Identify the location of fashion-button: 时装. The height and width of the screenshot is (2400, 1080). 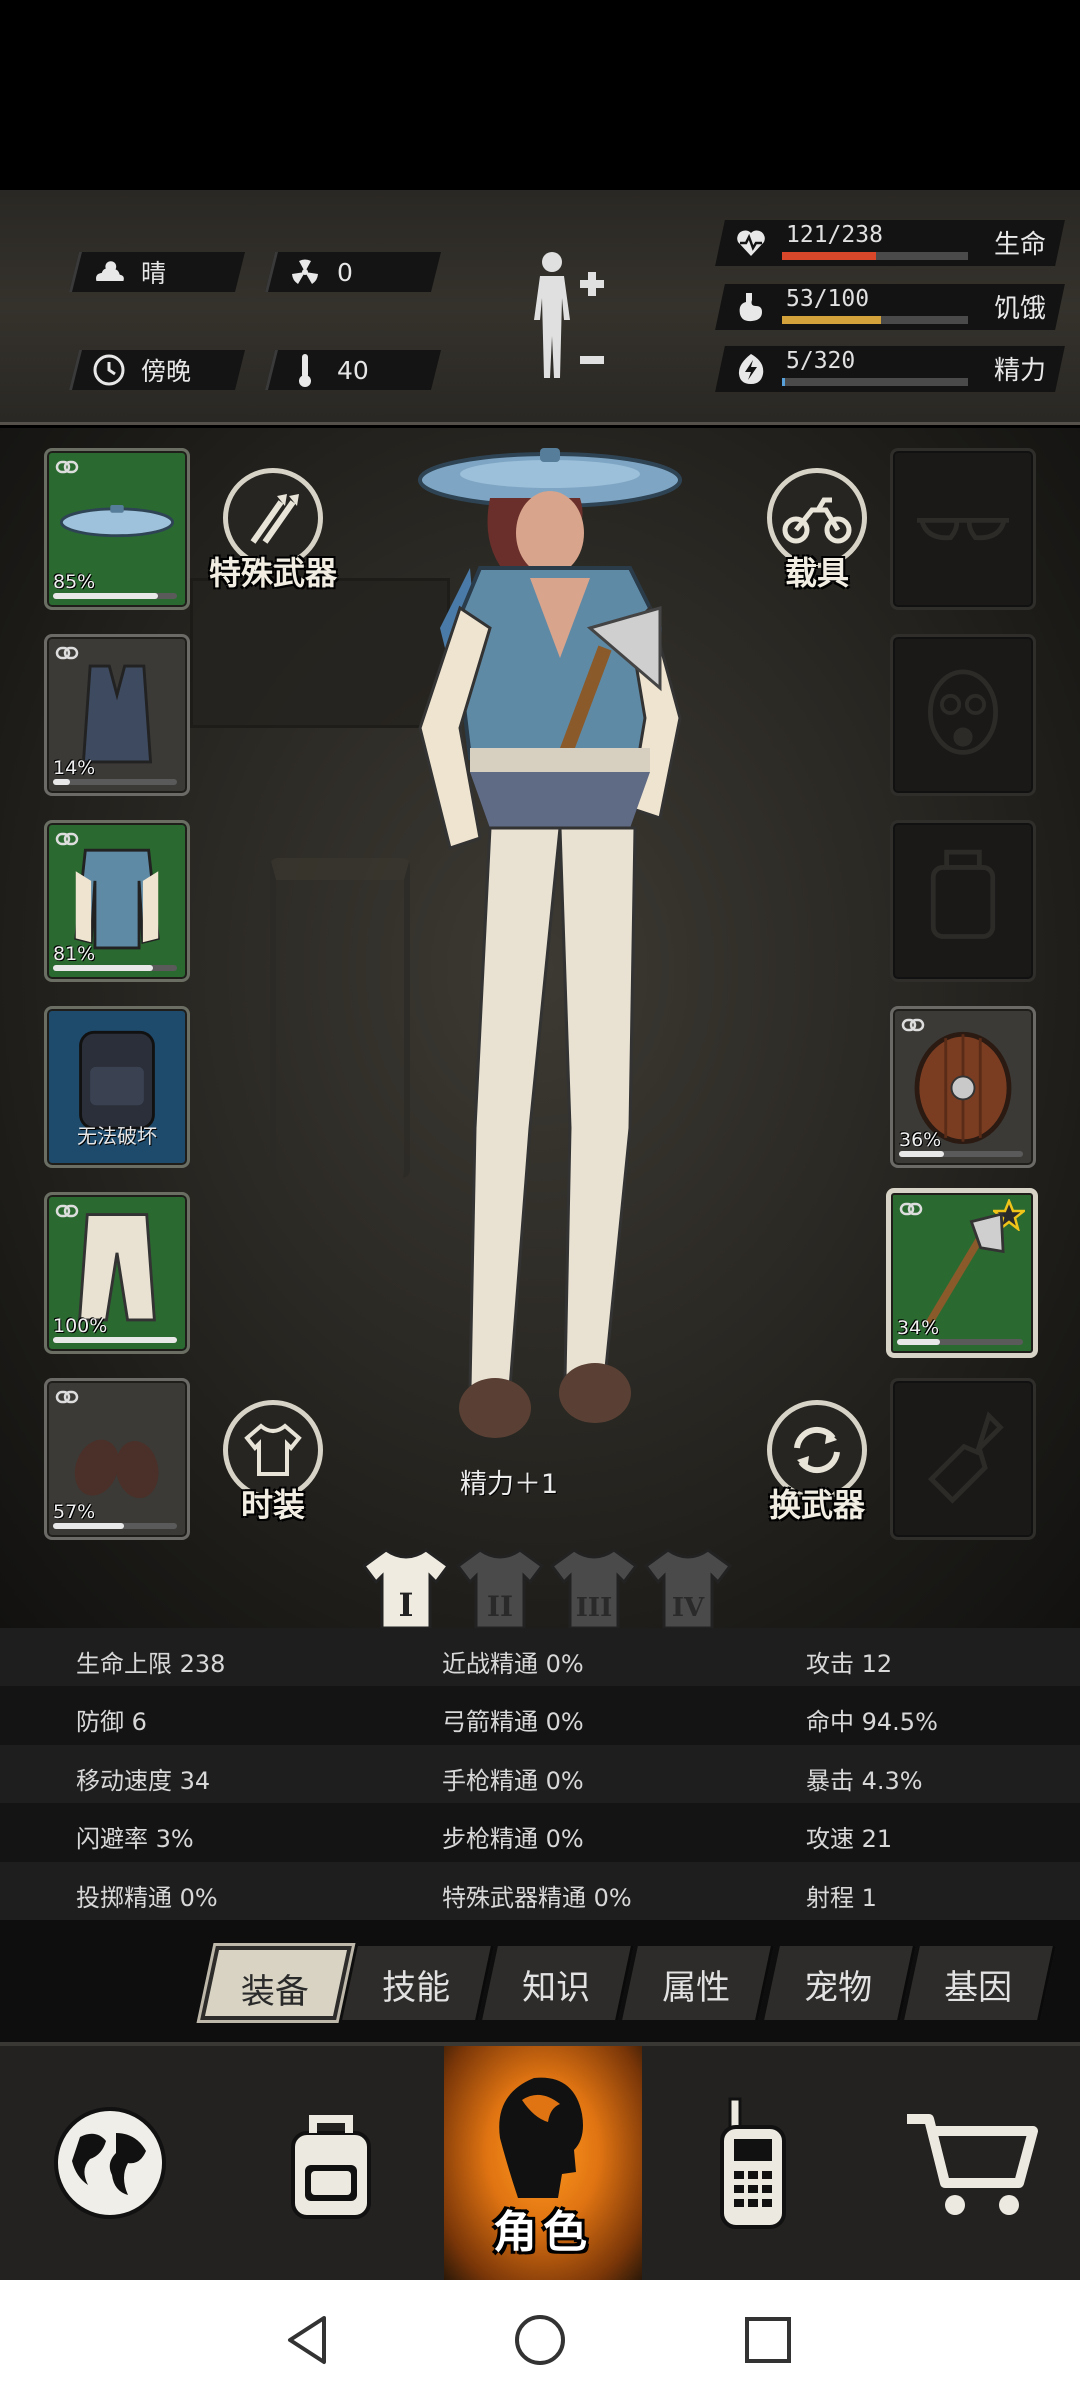
(273, 1470).